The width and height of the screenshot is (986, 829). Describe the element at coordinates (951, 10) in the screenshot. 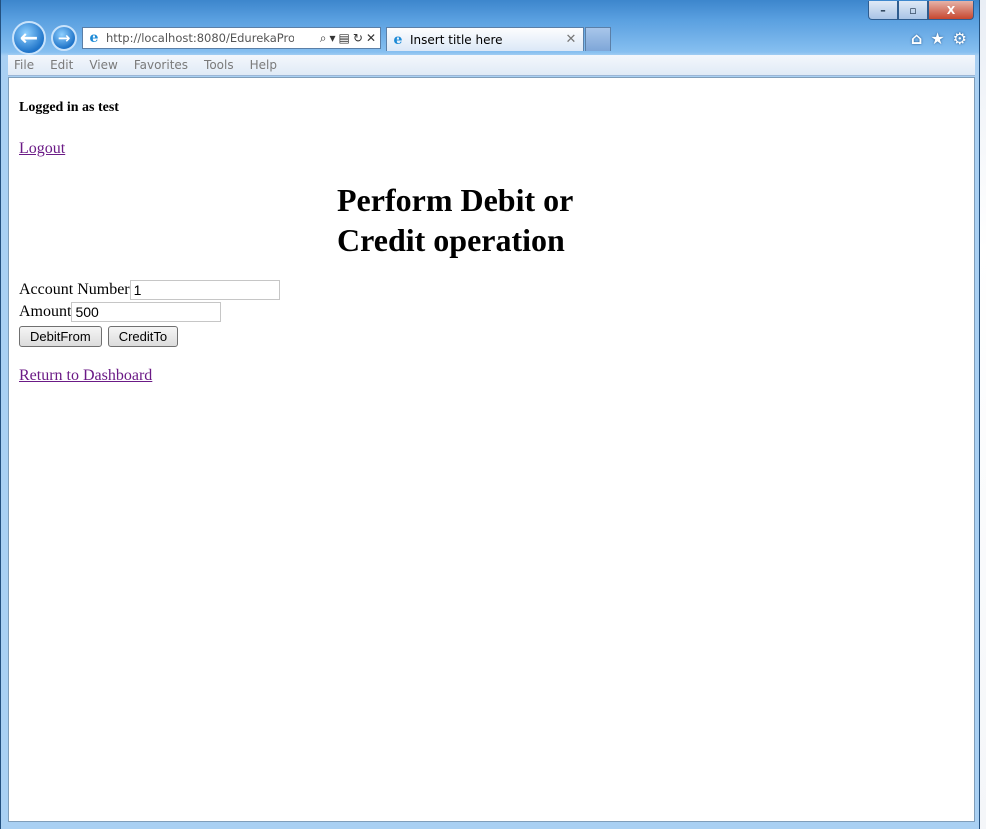

I see `close-button: X` at that location.